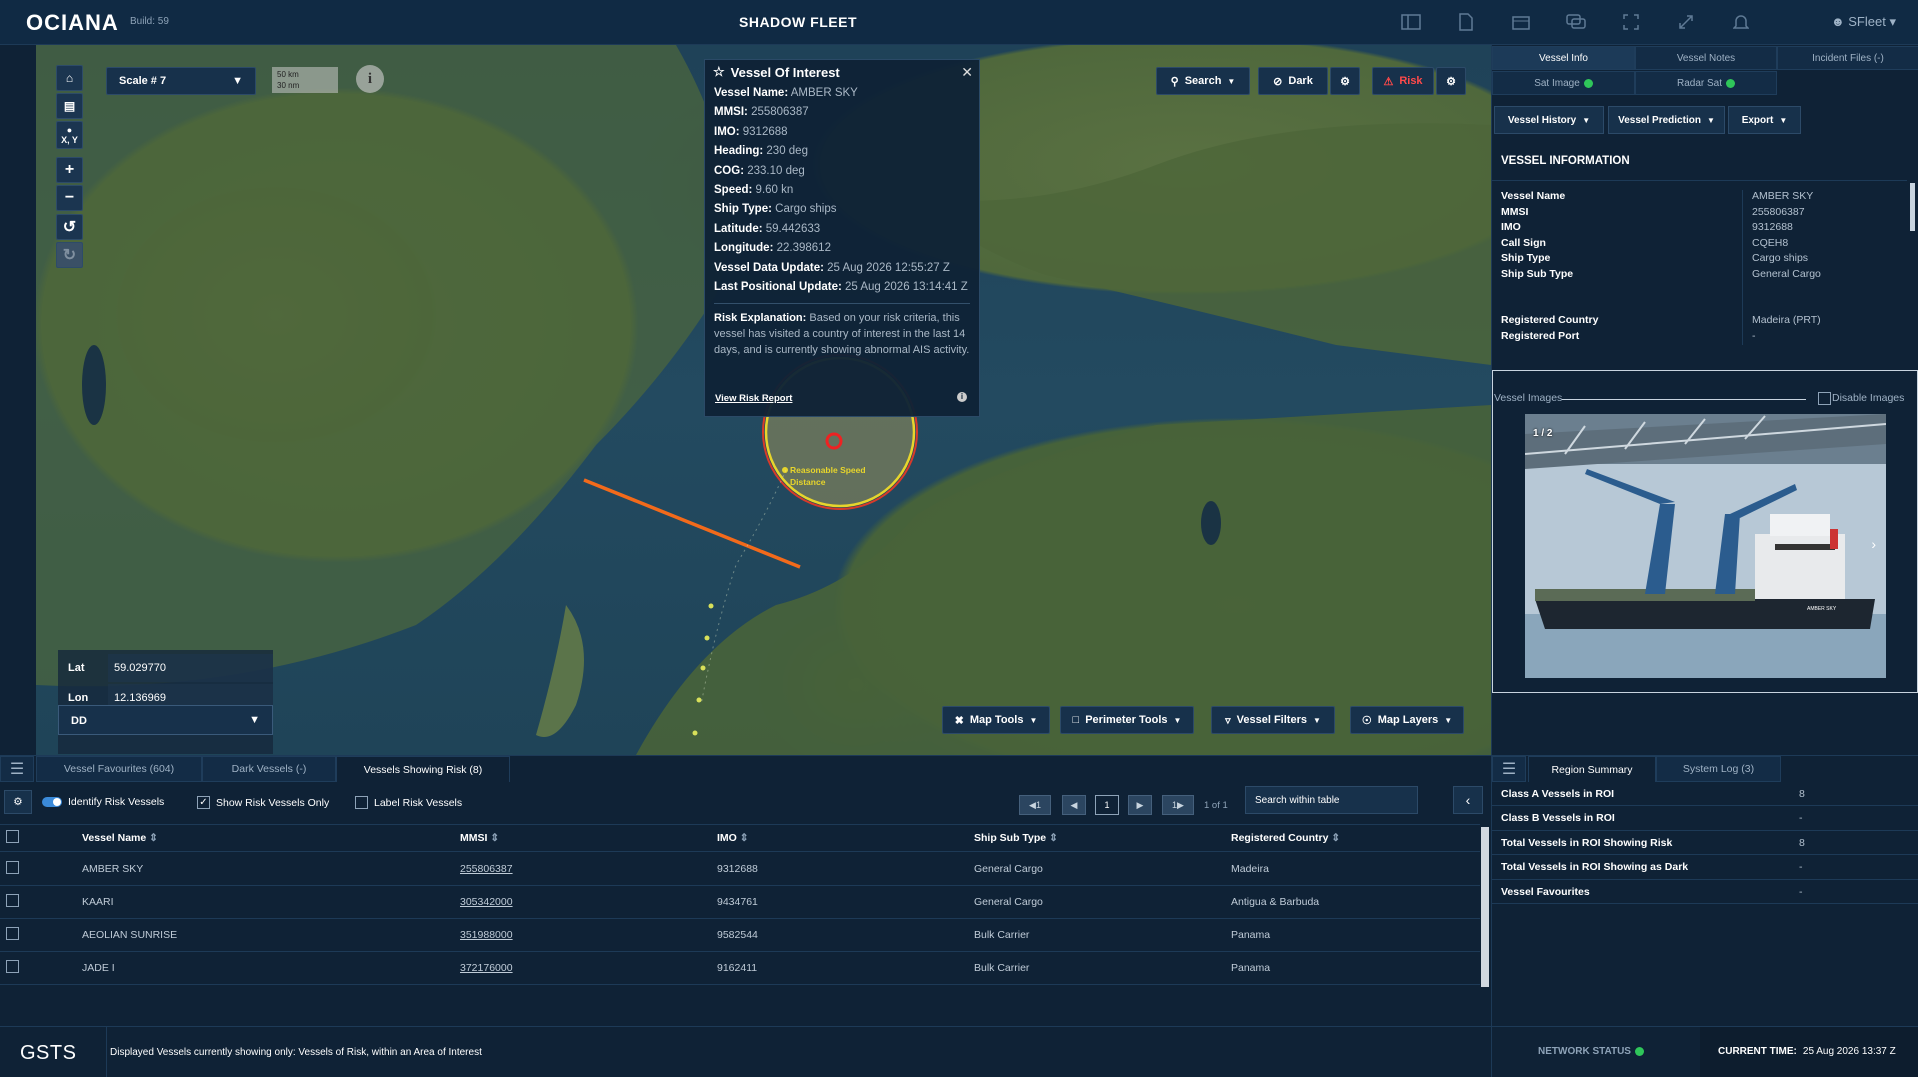 Image resolution: width=1918 pixels, height=1077 pixels. I want to click on view-risk-report-link: View Risk Report, so click(753, 398).